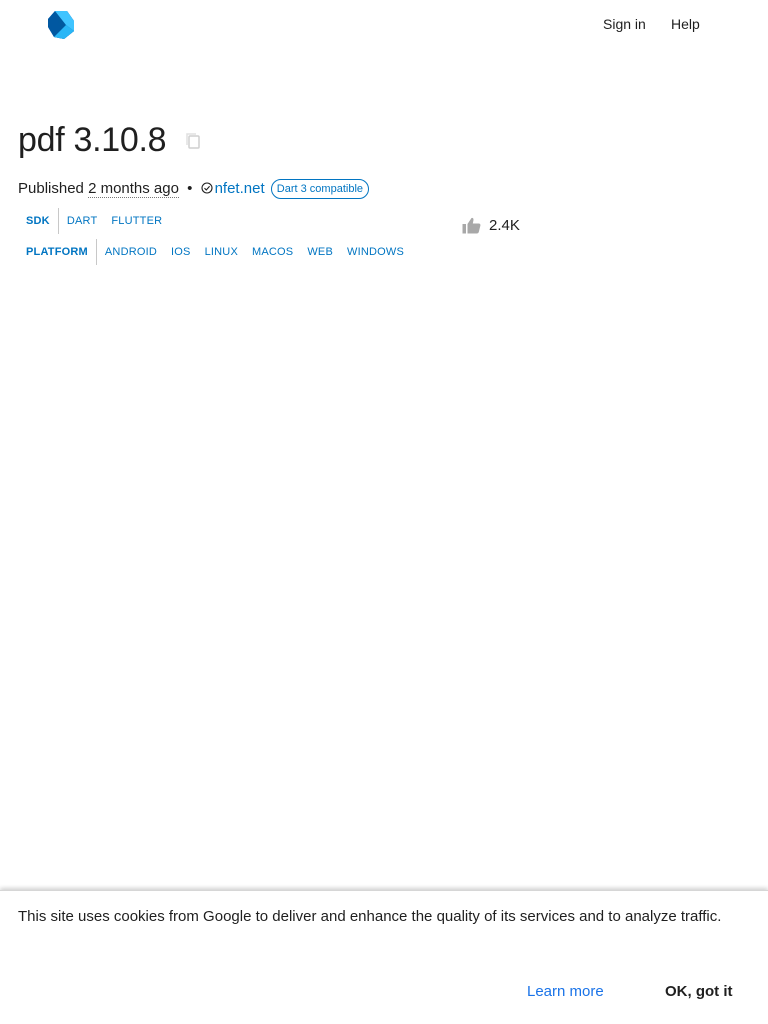 The width and height of the screenshot is (768, 1024). What do you see at coordinates (221, 252) in the screenshot?
I see `platform-tag-linux: LINUX` at bounding box center [221, 252].